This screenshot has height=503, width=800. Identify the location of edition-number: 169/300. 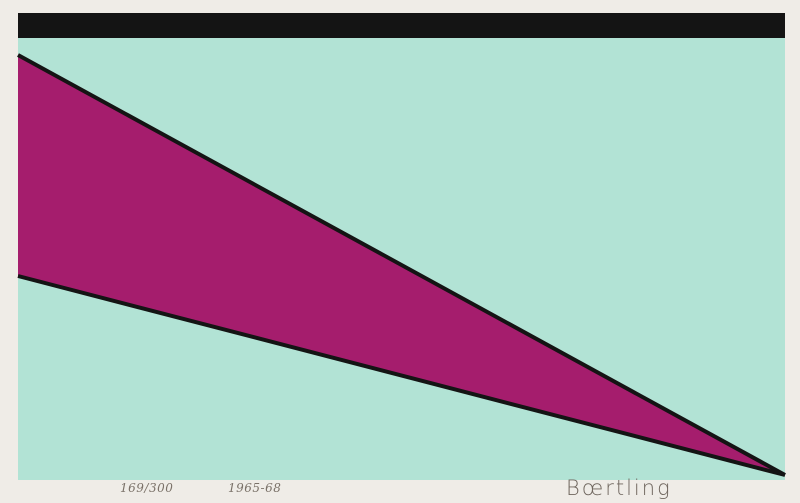
(147, 488).